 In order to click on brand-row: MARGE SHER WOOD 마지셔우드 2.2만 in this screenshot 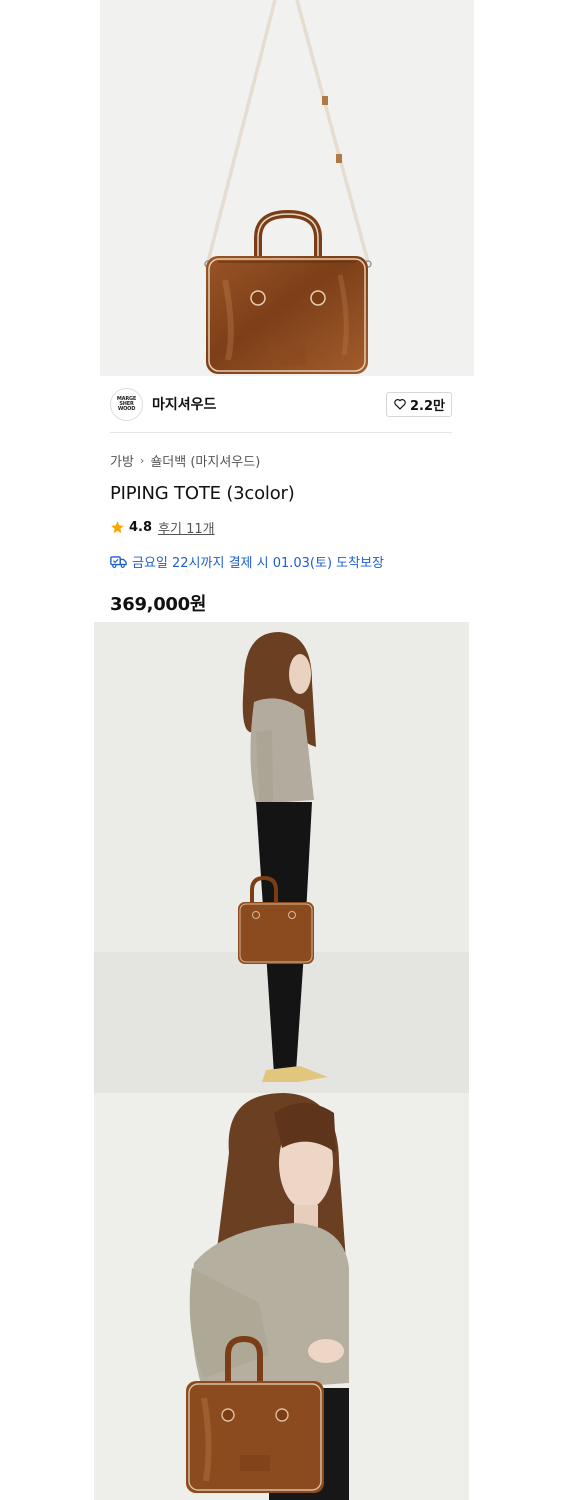, I will do `click(281, 404)`.